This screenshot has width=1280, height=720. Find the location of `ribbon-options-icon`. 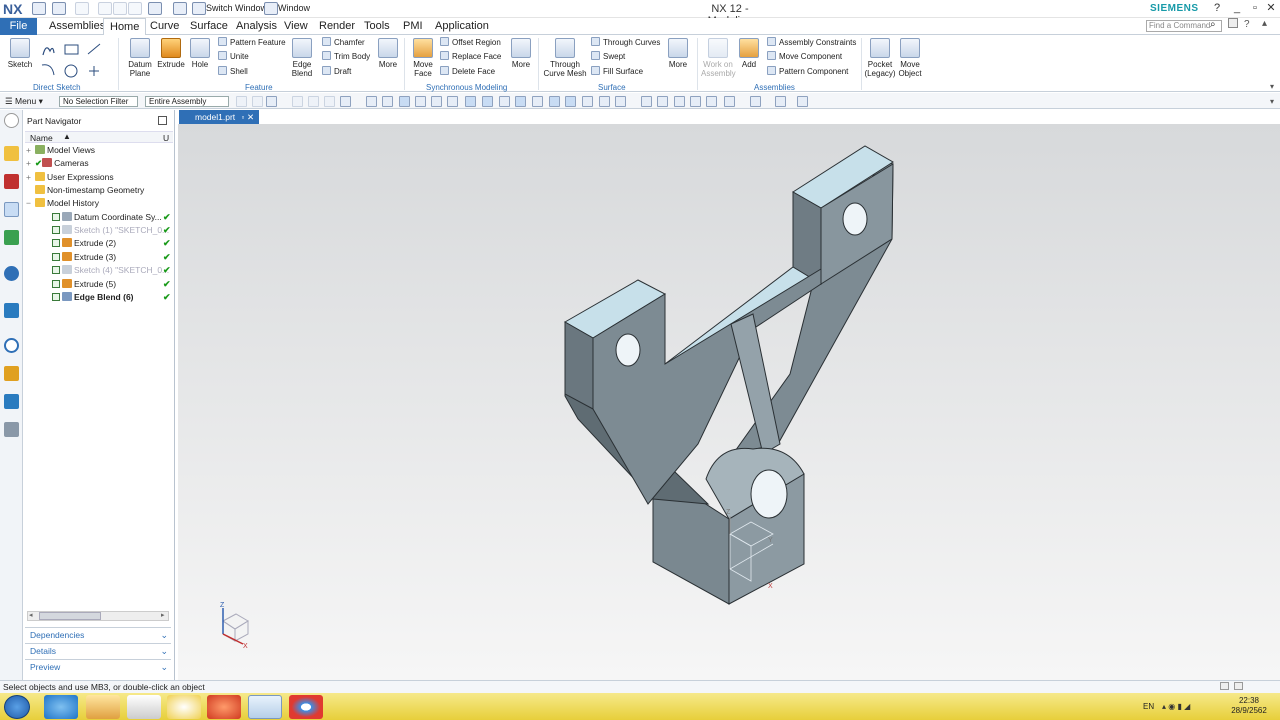

ribbon-options-icon is located at coordinates (1233, 23).